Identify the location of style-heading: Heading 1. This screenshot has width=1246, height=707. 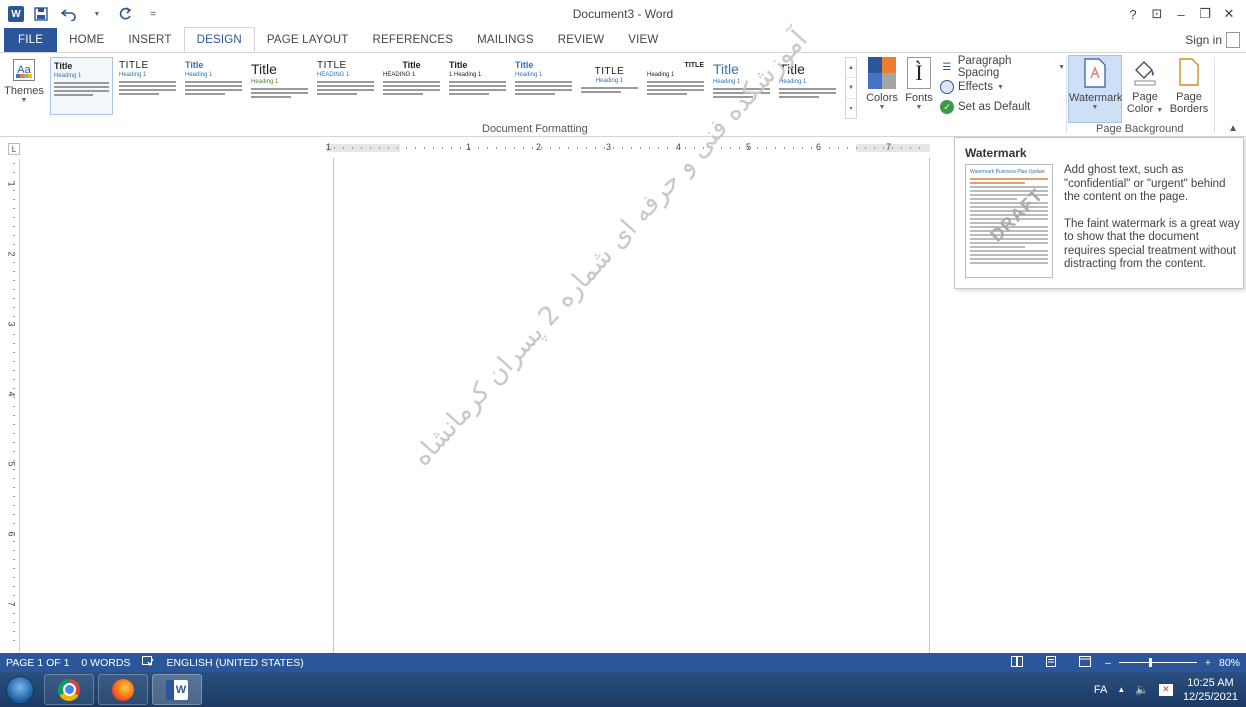
(661, 75).